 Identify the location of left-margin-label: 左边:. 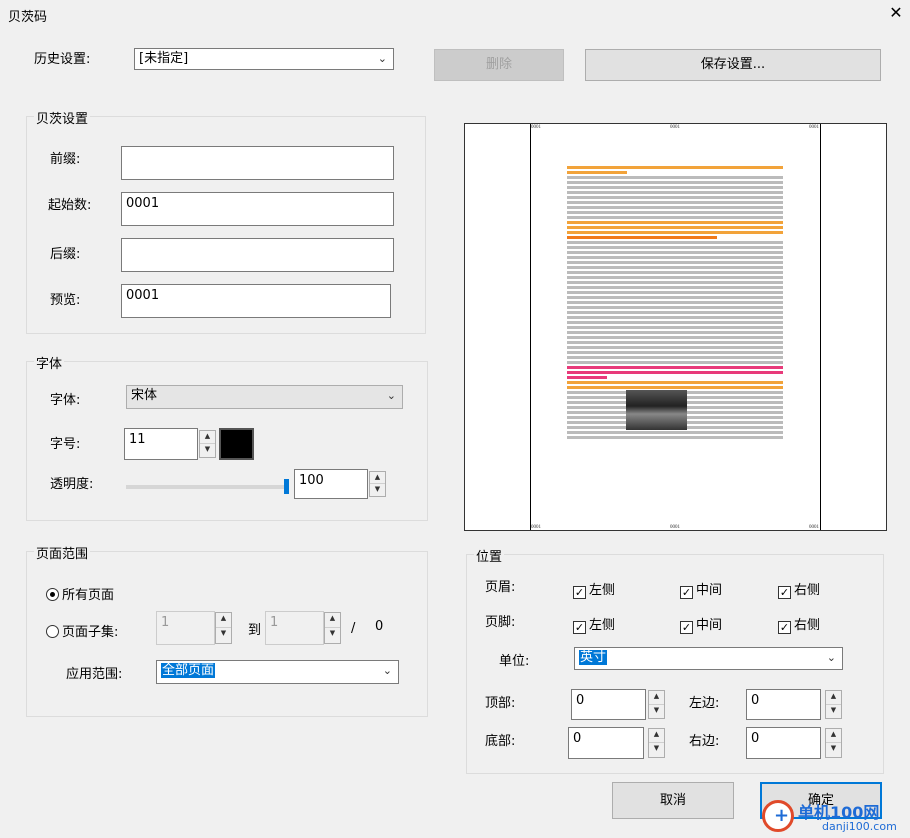
(704, 703).